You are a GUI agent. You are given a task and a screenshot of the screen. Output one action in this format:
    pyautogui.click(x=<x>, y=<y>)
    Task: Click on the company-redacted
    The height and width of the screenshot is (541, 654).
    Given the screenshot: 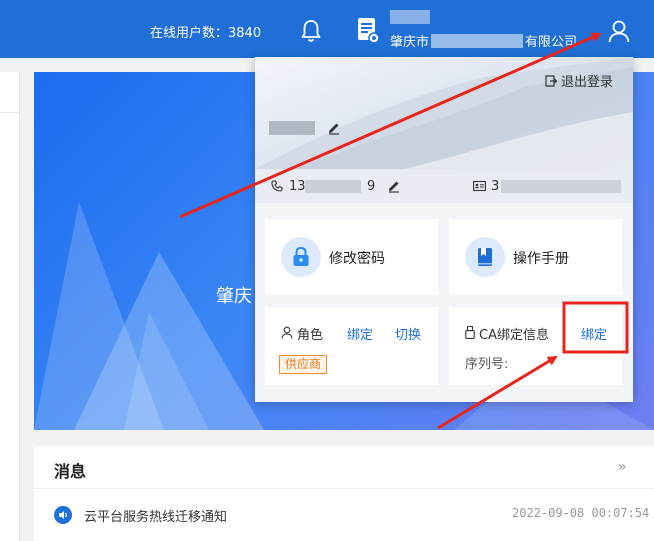 What is the action you would take?
    pyautogui.click(x=477, y=41)
    